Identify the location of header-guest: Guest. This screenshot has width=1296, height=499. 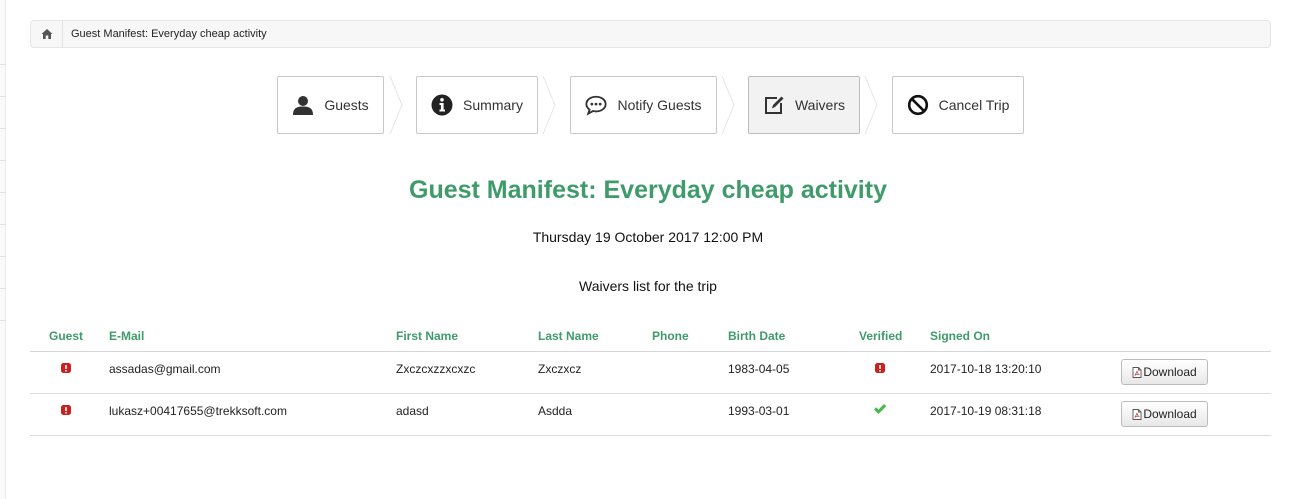
(66, 336).